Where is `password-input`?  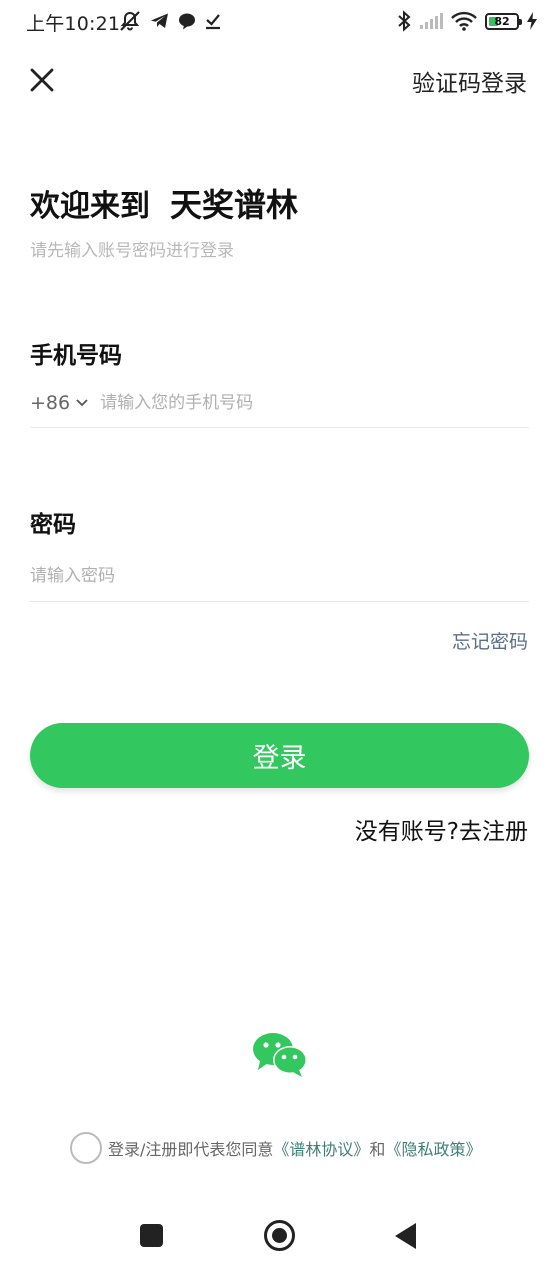
password-input is located at coordinates (279, 575).